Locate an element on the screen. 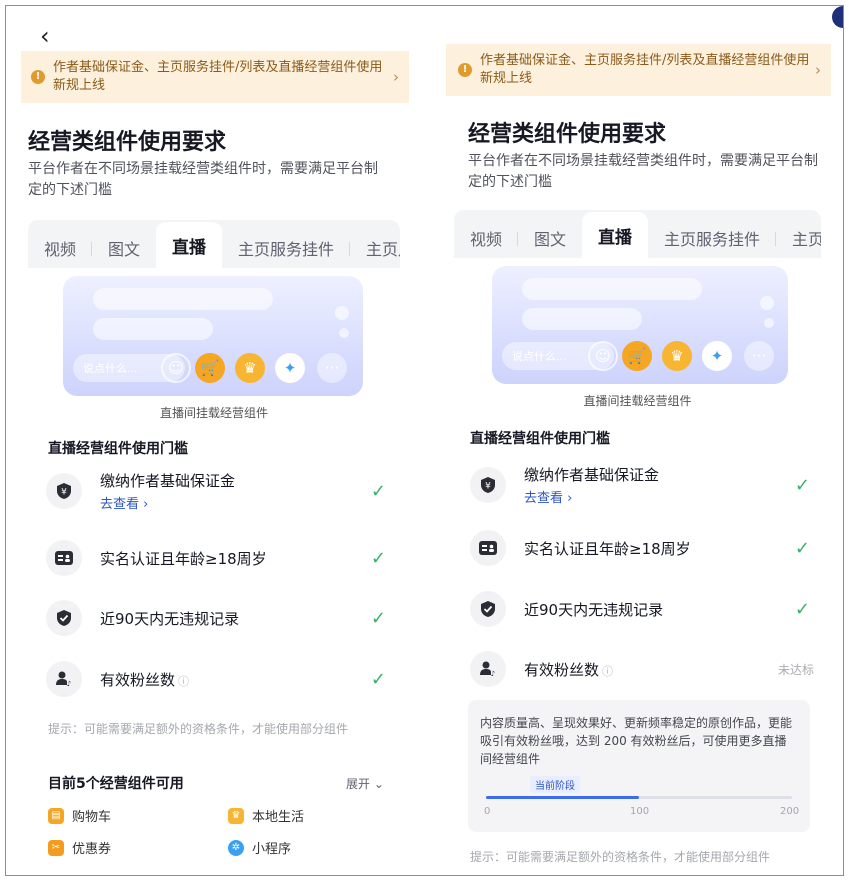 The image size is (849, 881). corner-dot is located at coordinates (837, 17).